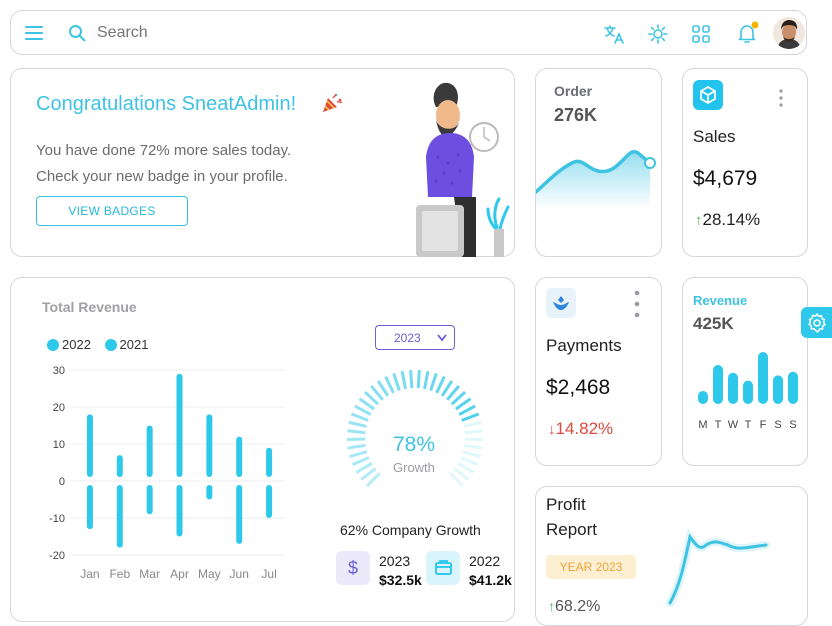 The width and height of the screenshot is (832, 626). Describe the element at coordinates (442, 338) in the screenshot. I see `chevron-down-icon` at that location.